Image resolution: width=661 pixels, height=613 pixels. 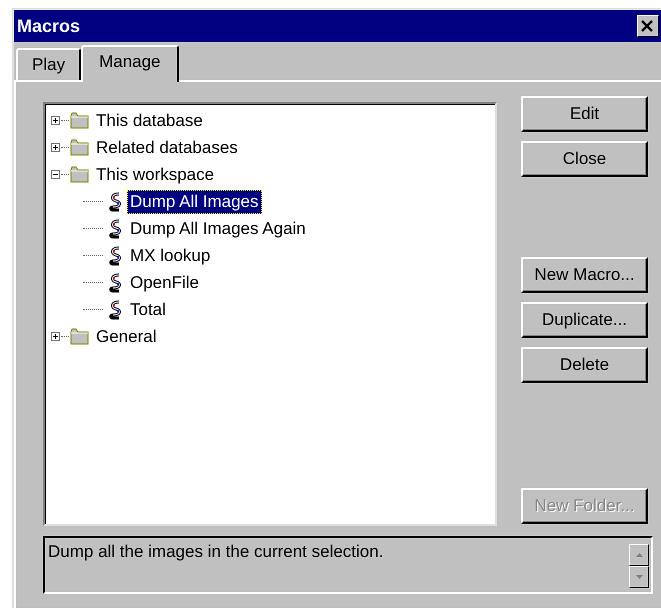 What do you see at coordinates (155, 174) in the screenshot?
I see `tree-item: This workspace` at bounding box center [155, 174].